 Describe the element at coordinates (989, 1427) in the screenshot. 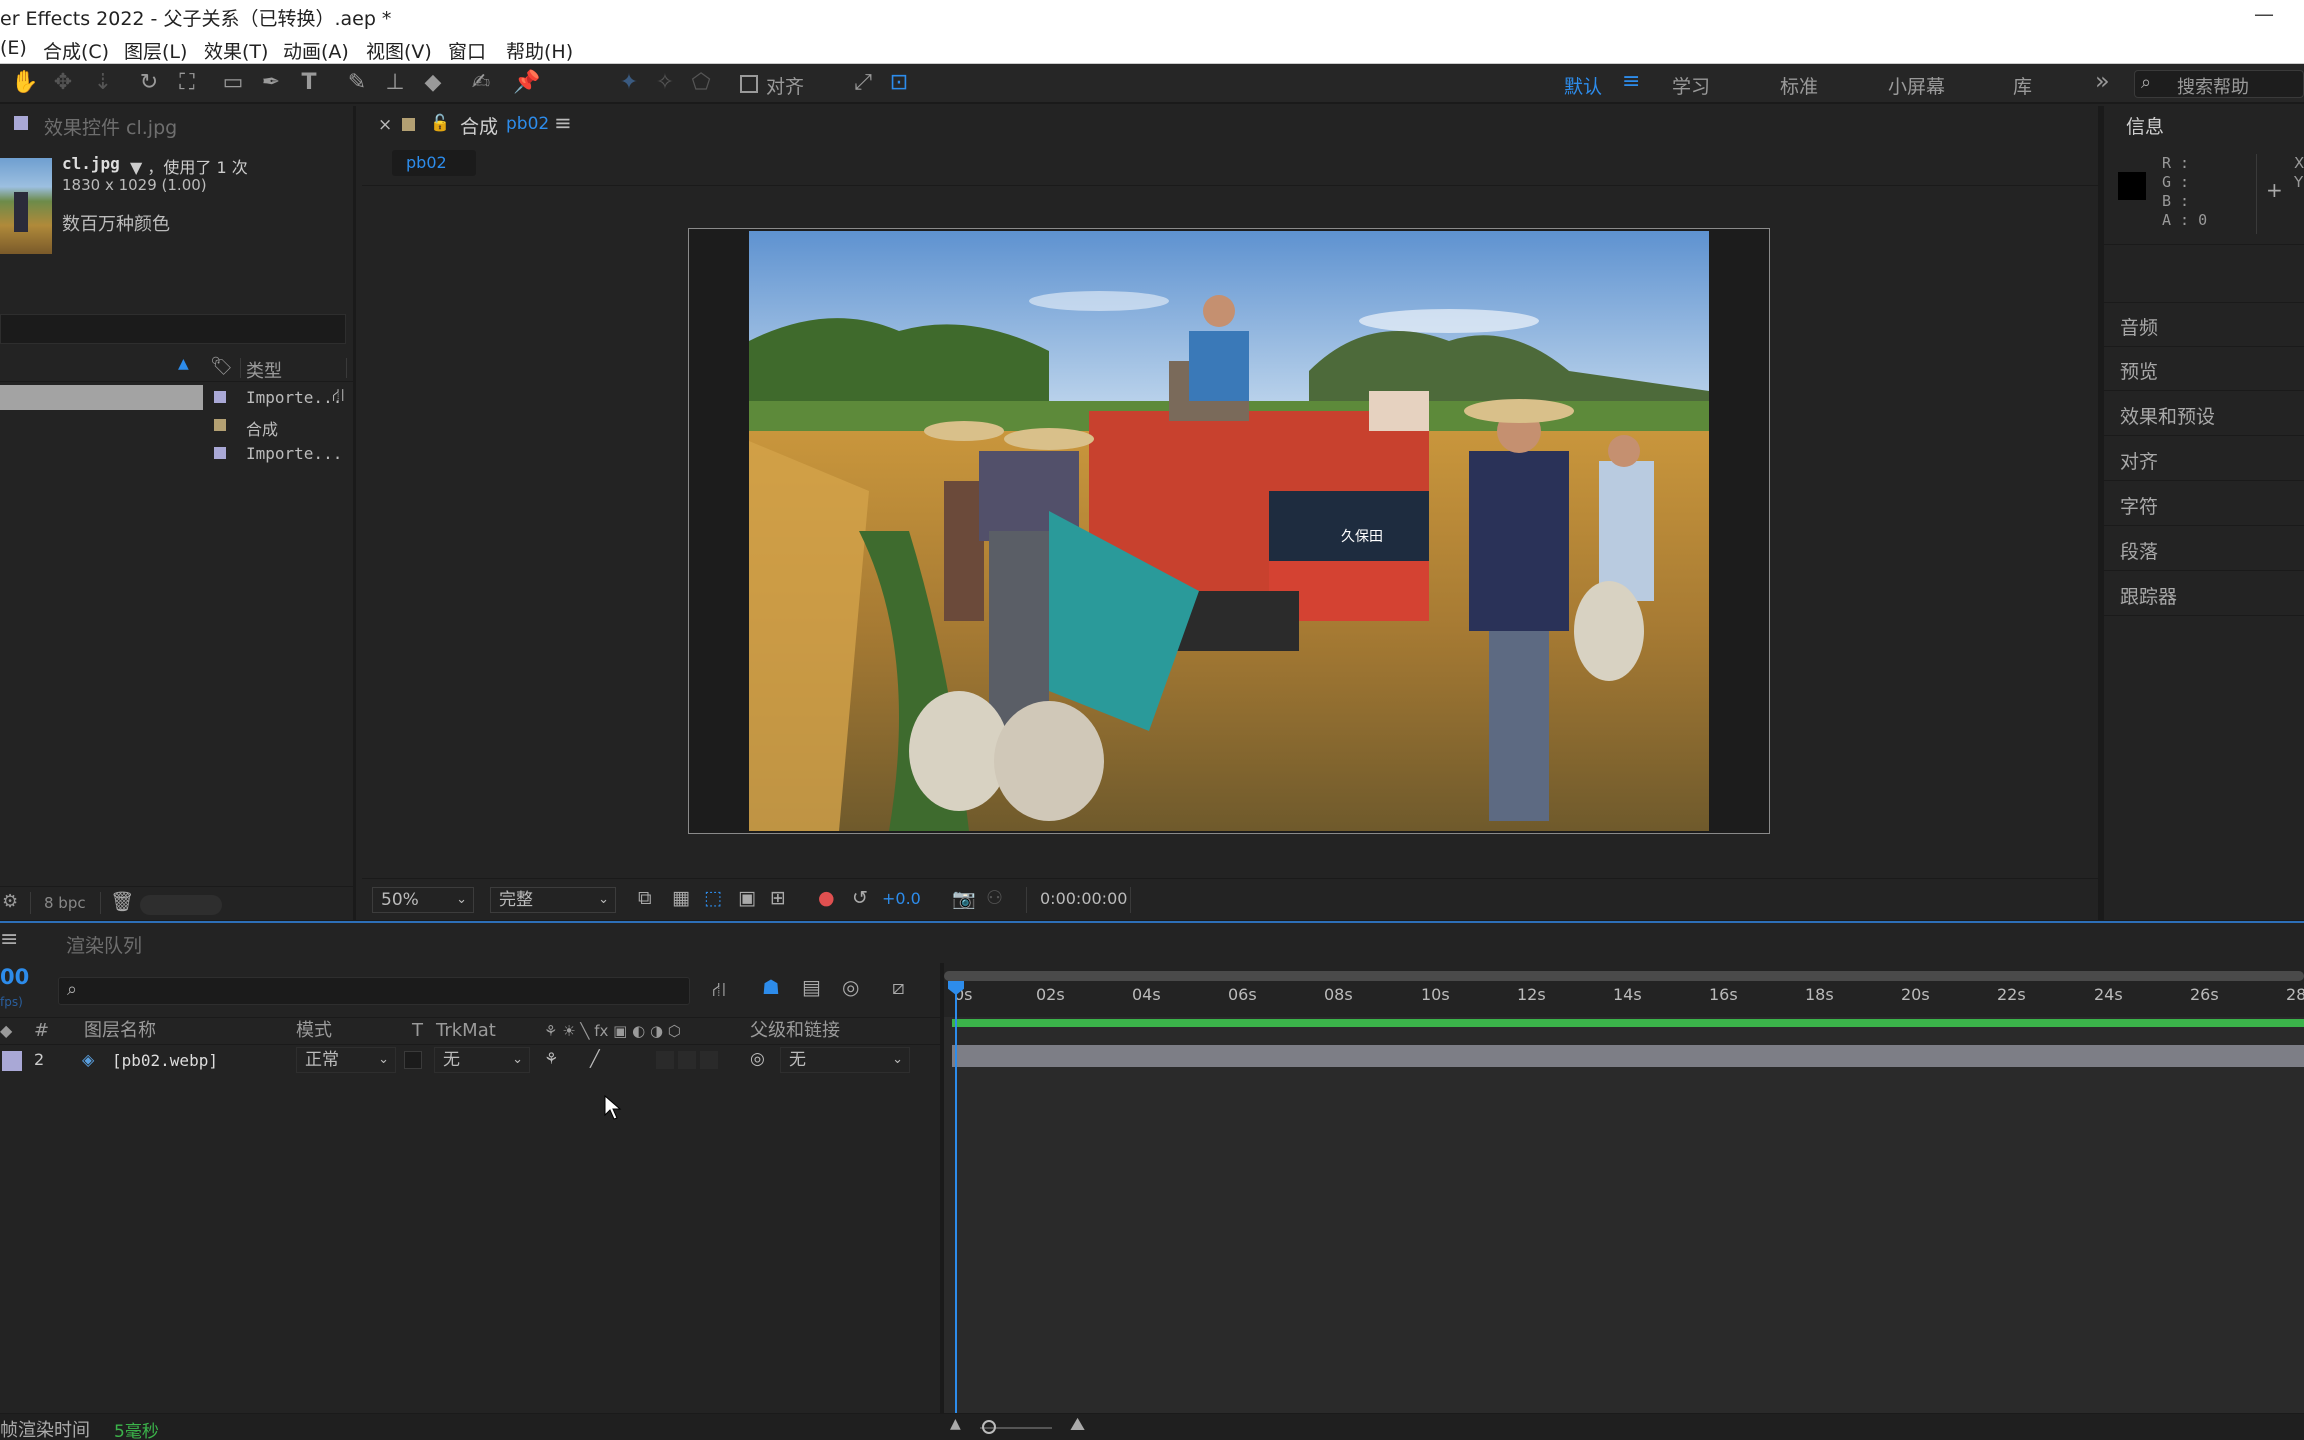

I see `zoom-slider-thumb` at that location.